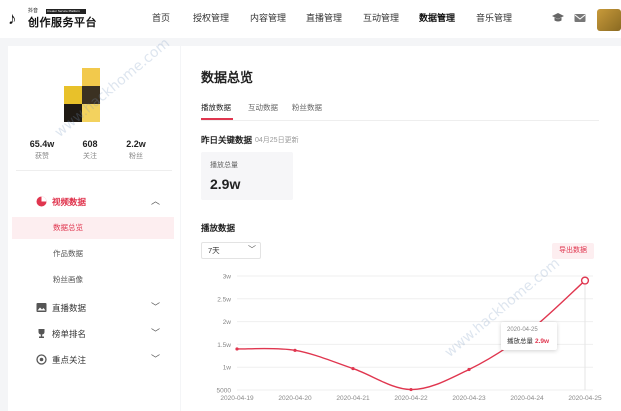 This screenshot has height=411, width=621. Describe the element at coordinates (527, 398) in the screenshot. I see `x-tick-label: 2020-04-24` at that location.